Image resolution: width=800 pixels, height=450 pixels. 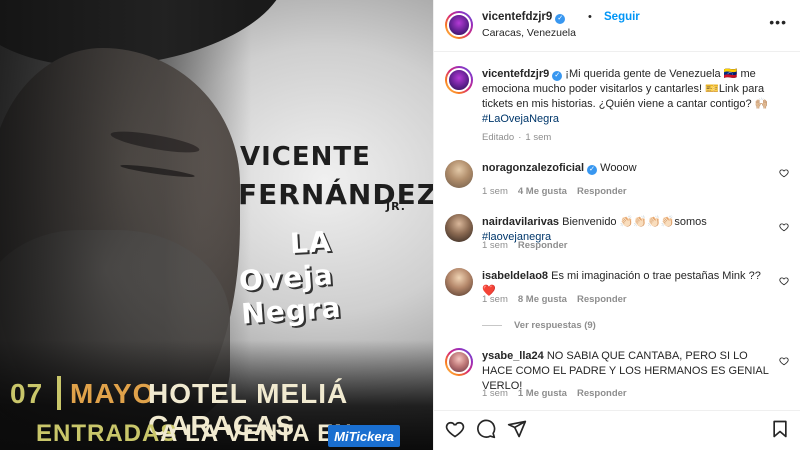 What do you see at coordinates (290, 294) in the screenshot?
I see `poster-title-line2: Oveja Negra` at bounding box center [290, 294].